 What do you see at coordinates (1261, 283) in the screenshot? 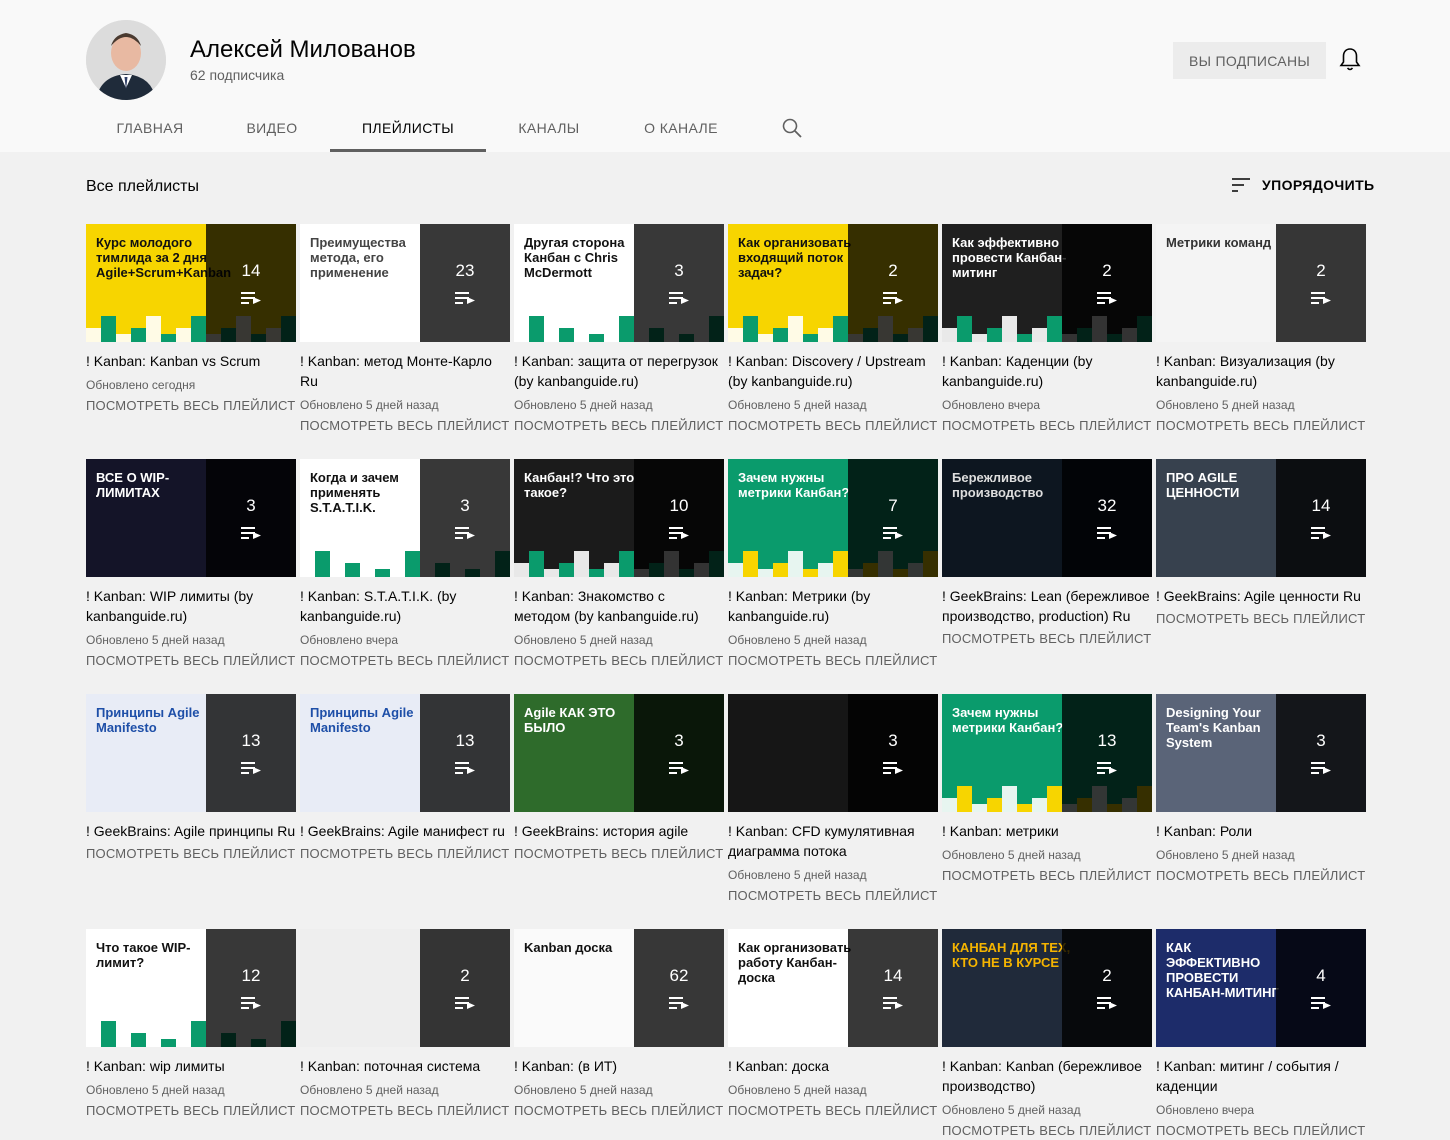
I see `playlist-thumbnail: Метрики команд 2` at bounding box center [1261, 283].